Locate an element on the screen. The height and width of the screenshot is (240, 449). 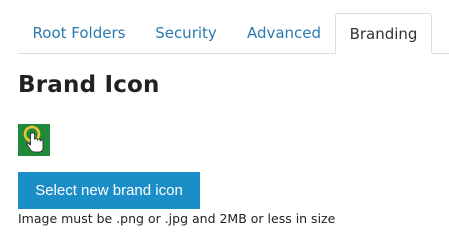
brand-icon-preview is located at coordinates (34, 140).